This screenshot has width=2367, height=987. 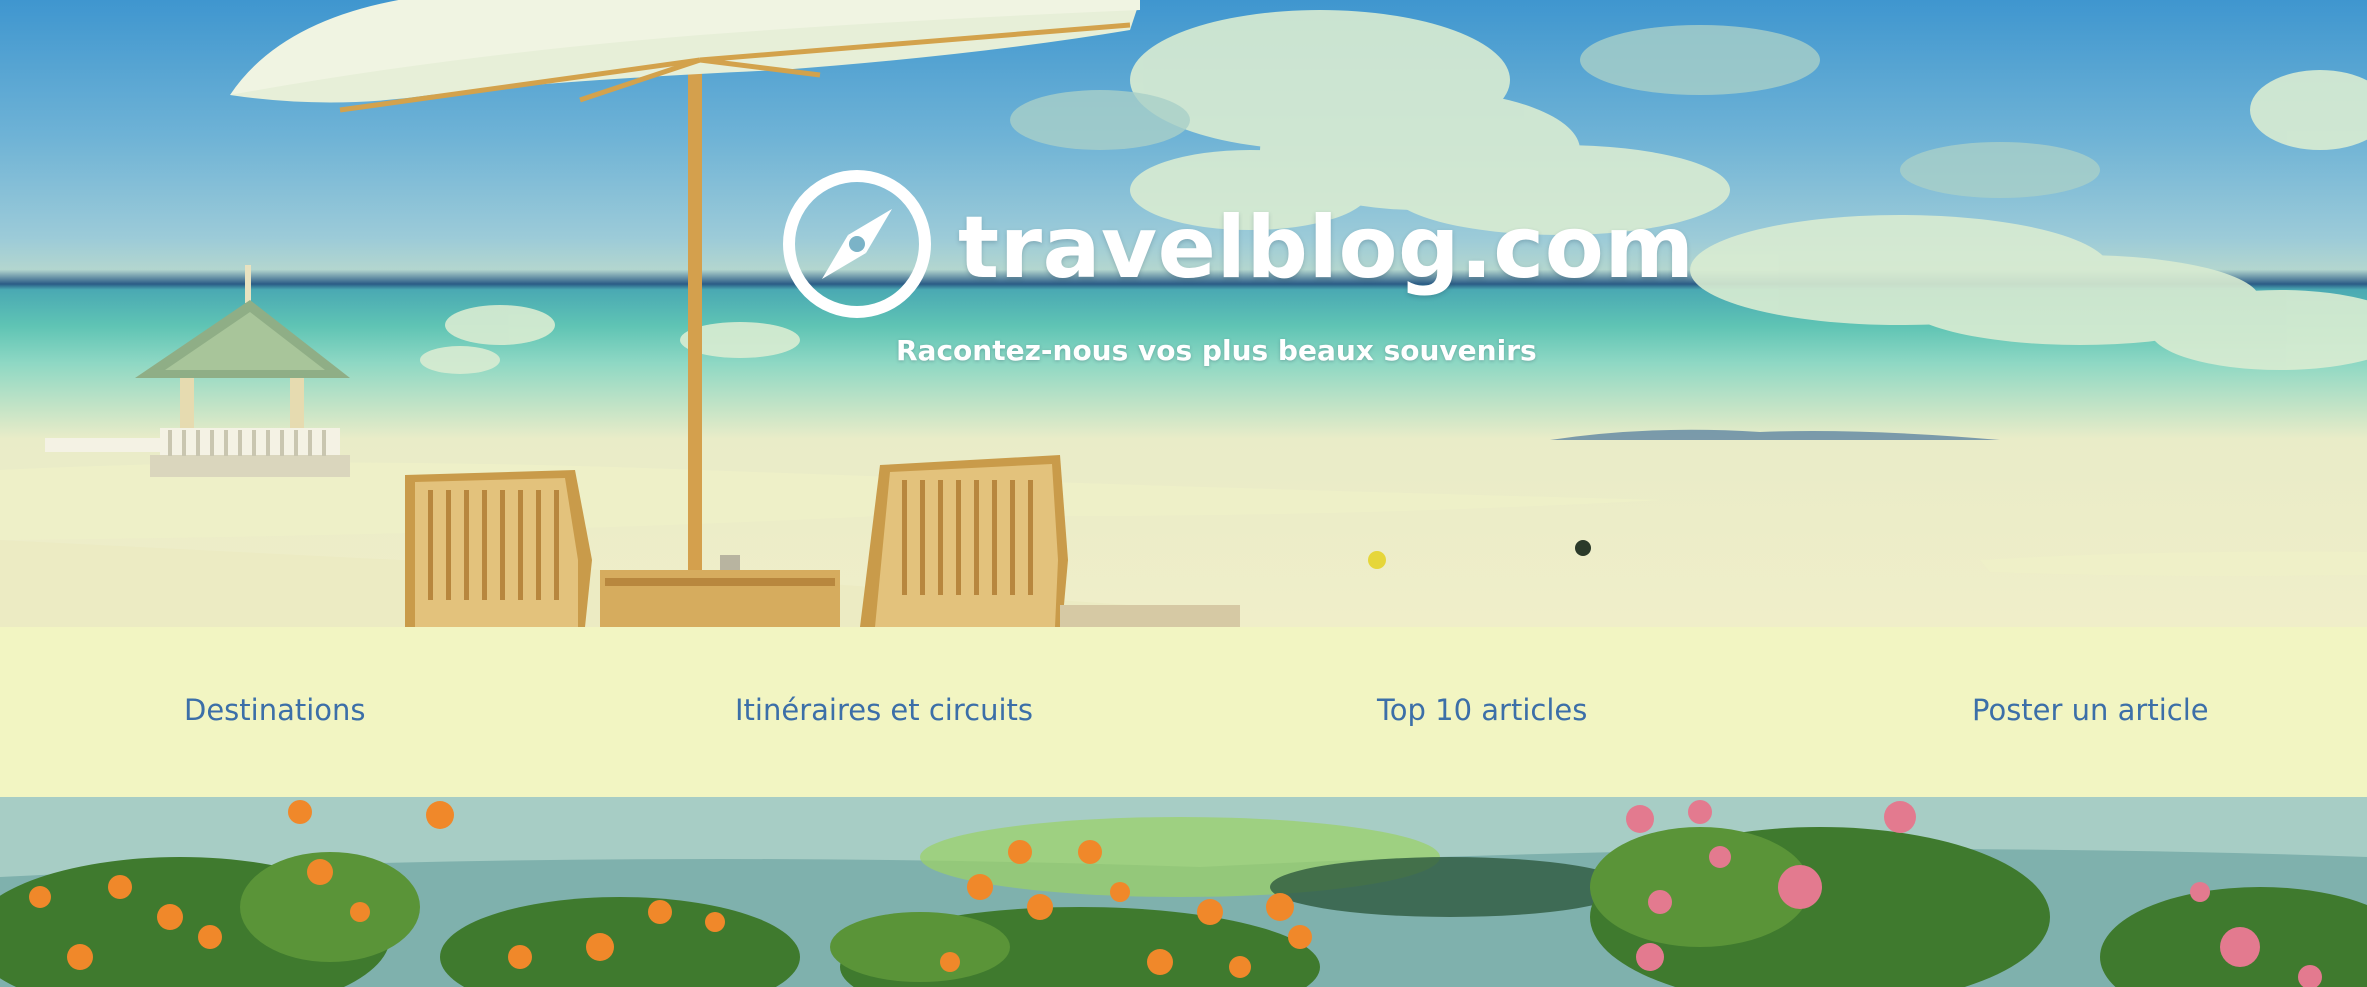 I want to click on nav-link-itineraires: Itinéraires et circuits, so click(x=884, y=710).